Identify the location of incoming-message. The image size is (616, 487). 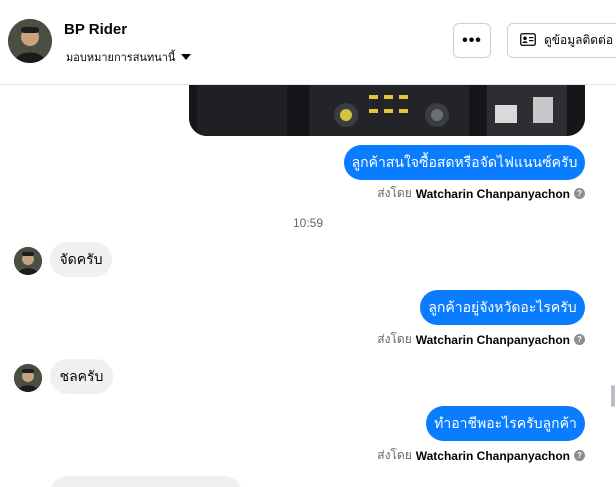
(146, 481).